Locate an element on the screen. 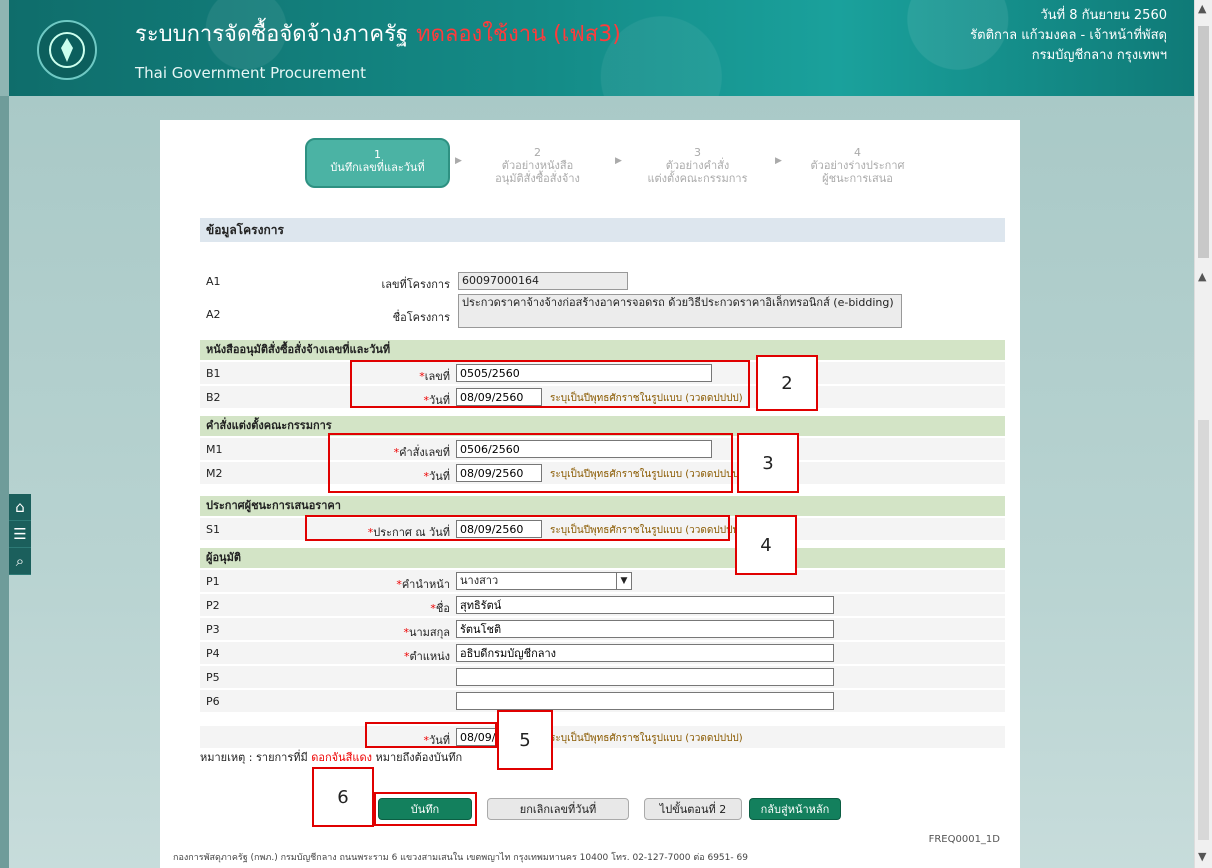 The width and height of the screenshot is (1212, 868). step-1: 1 บันทึกเลขที่และวันที่ is located at coordinates (377, 163).